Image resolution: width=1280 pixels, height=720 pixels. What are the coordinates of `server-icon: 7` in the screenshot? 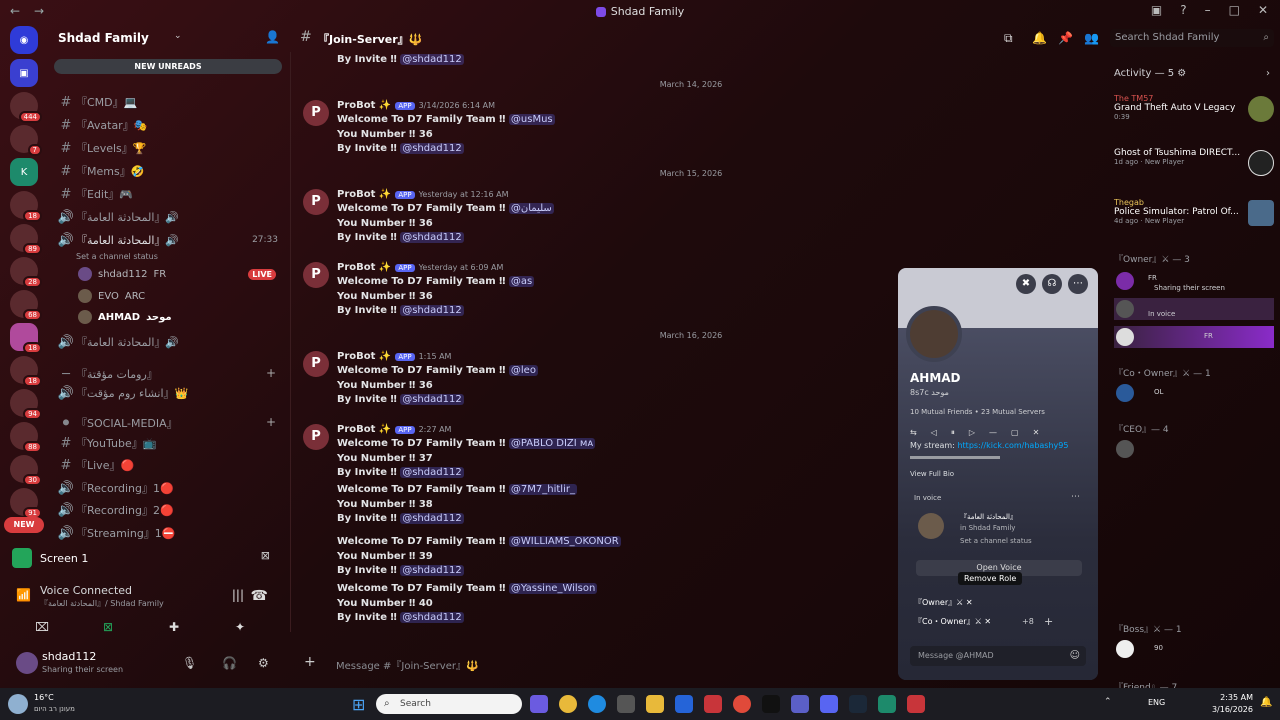 It's located at (26, 140).